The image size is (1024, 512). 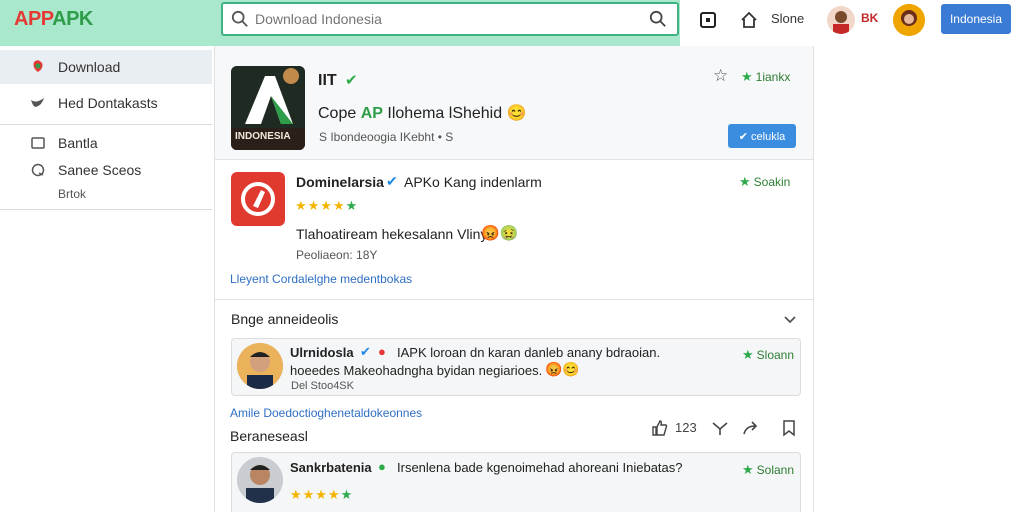 What do you see at coordinates (789, 428) in the screenshot?
I see `bookmark-icon` at bounding box center [789, 428].